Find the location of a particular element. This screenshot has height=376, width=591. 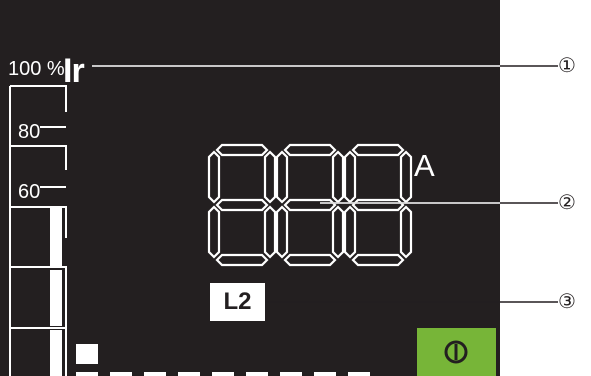

callout-1: ① is located at coordinates (567, 65).